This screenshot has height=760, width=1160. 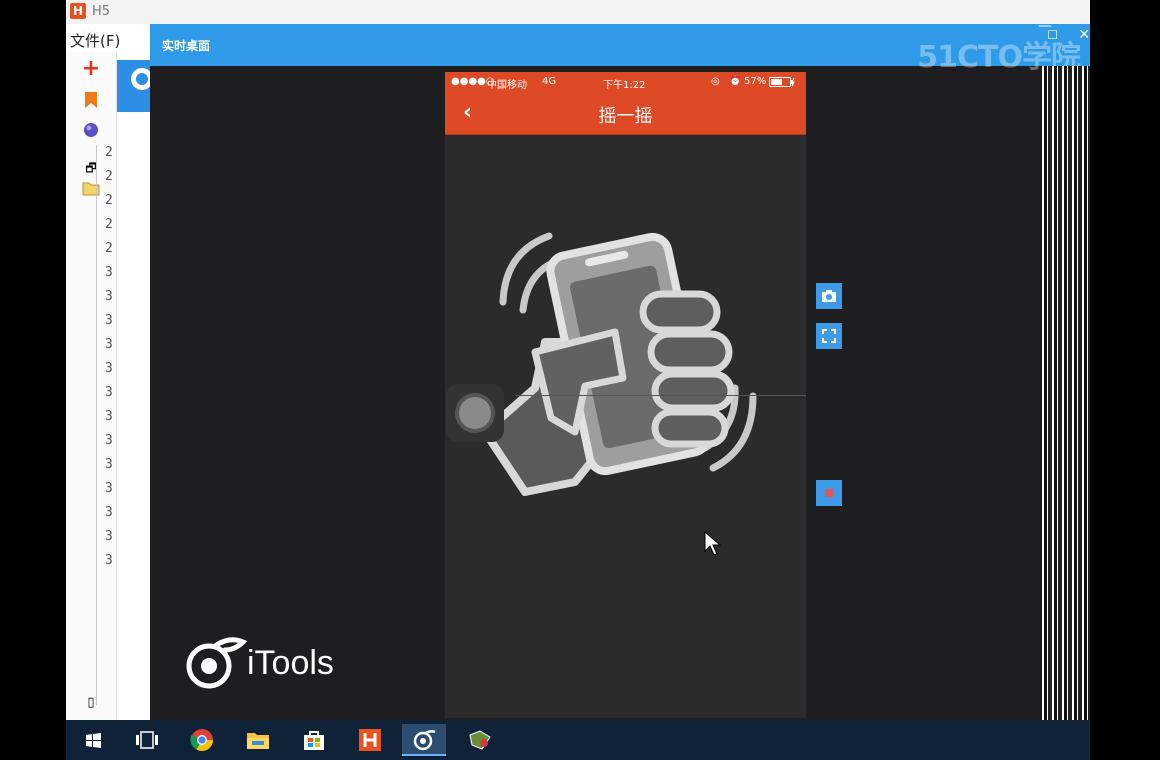 I want to click on lock-rotation-icon: ◎, so click(x=715, y=81).